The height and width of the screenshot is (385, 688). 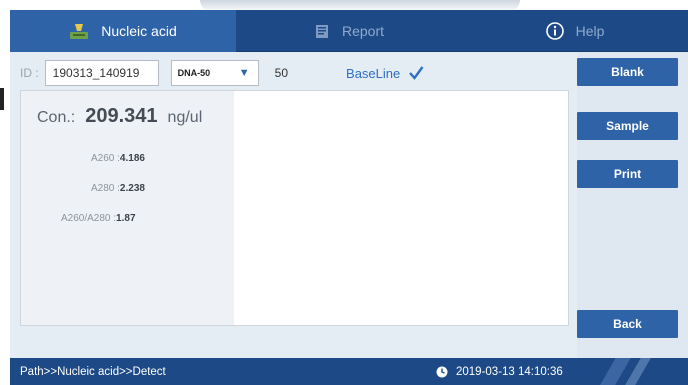 I want to click on id-label: ID :, so click(x=29, y=73).